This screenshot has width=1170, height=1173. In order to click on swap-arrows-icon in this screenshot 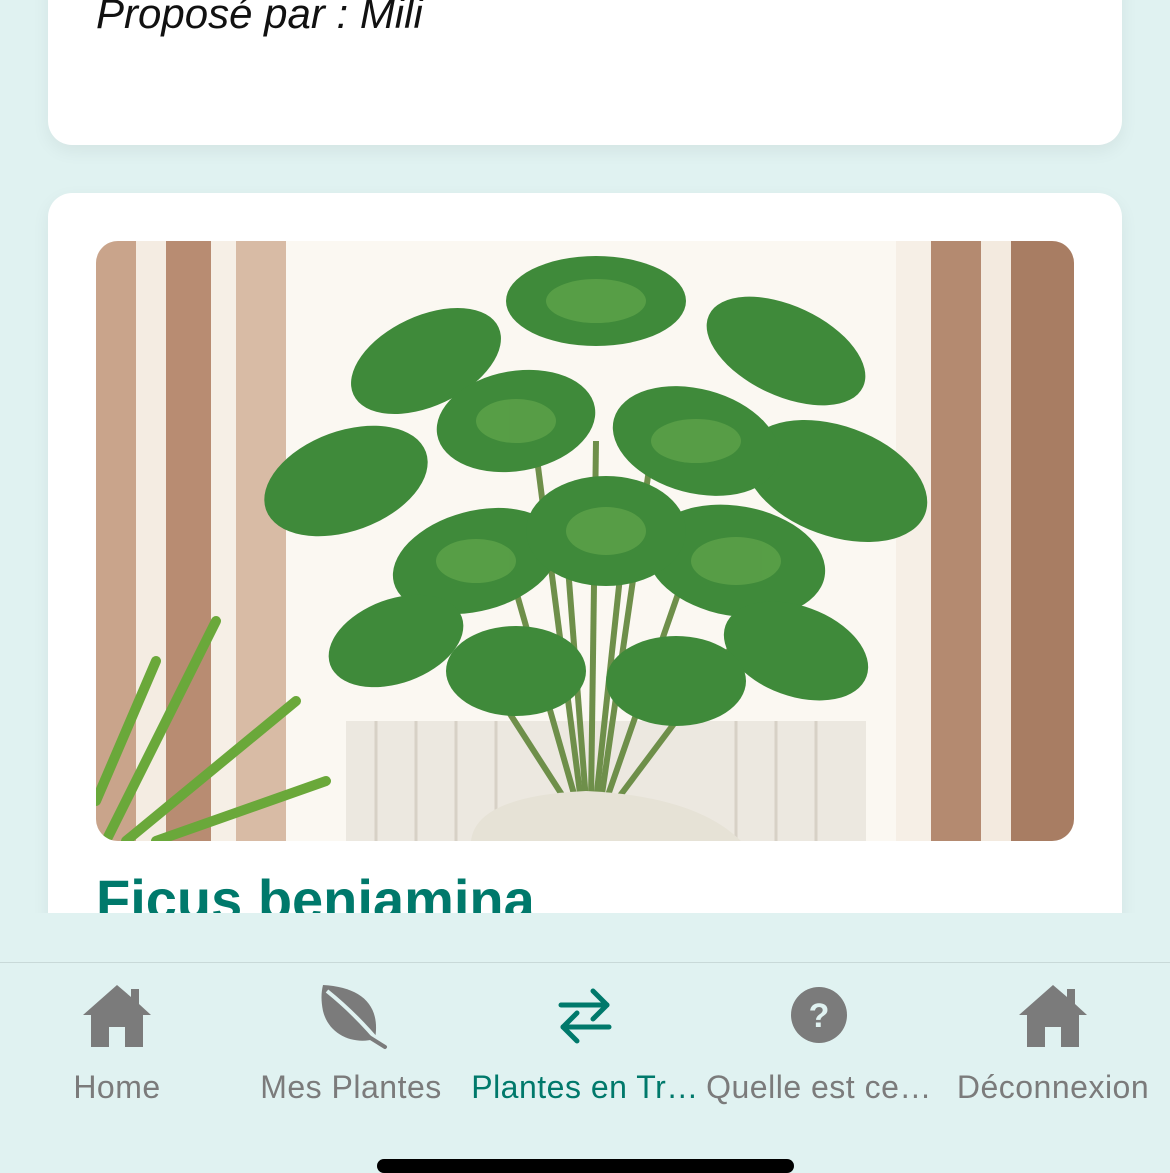, I will do `click(585, 1016)`.